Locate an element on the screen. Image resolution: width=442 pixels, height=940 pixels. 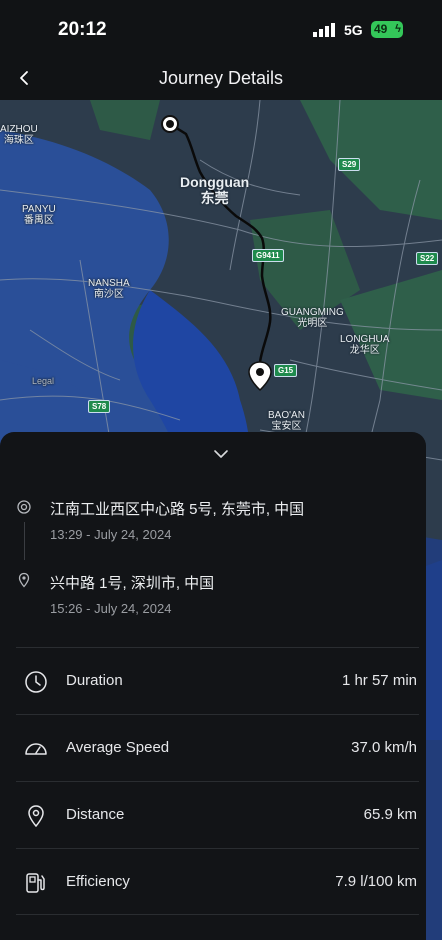
map-label-baoan-en: BAO'AN is located at coordinates (286, 415).